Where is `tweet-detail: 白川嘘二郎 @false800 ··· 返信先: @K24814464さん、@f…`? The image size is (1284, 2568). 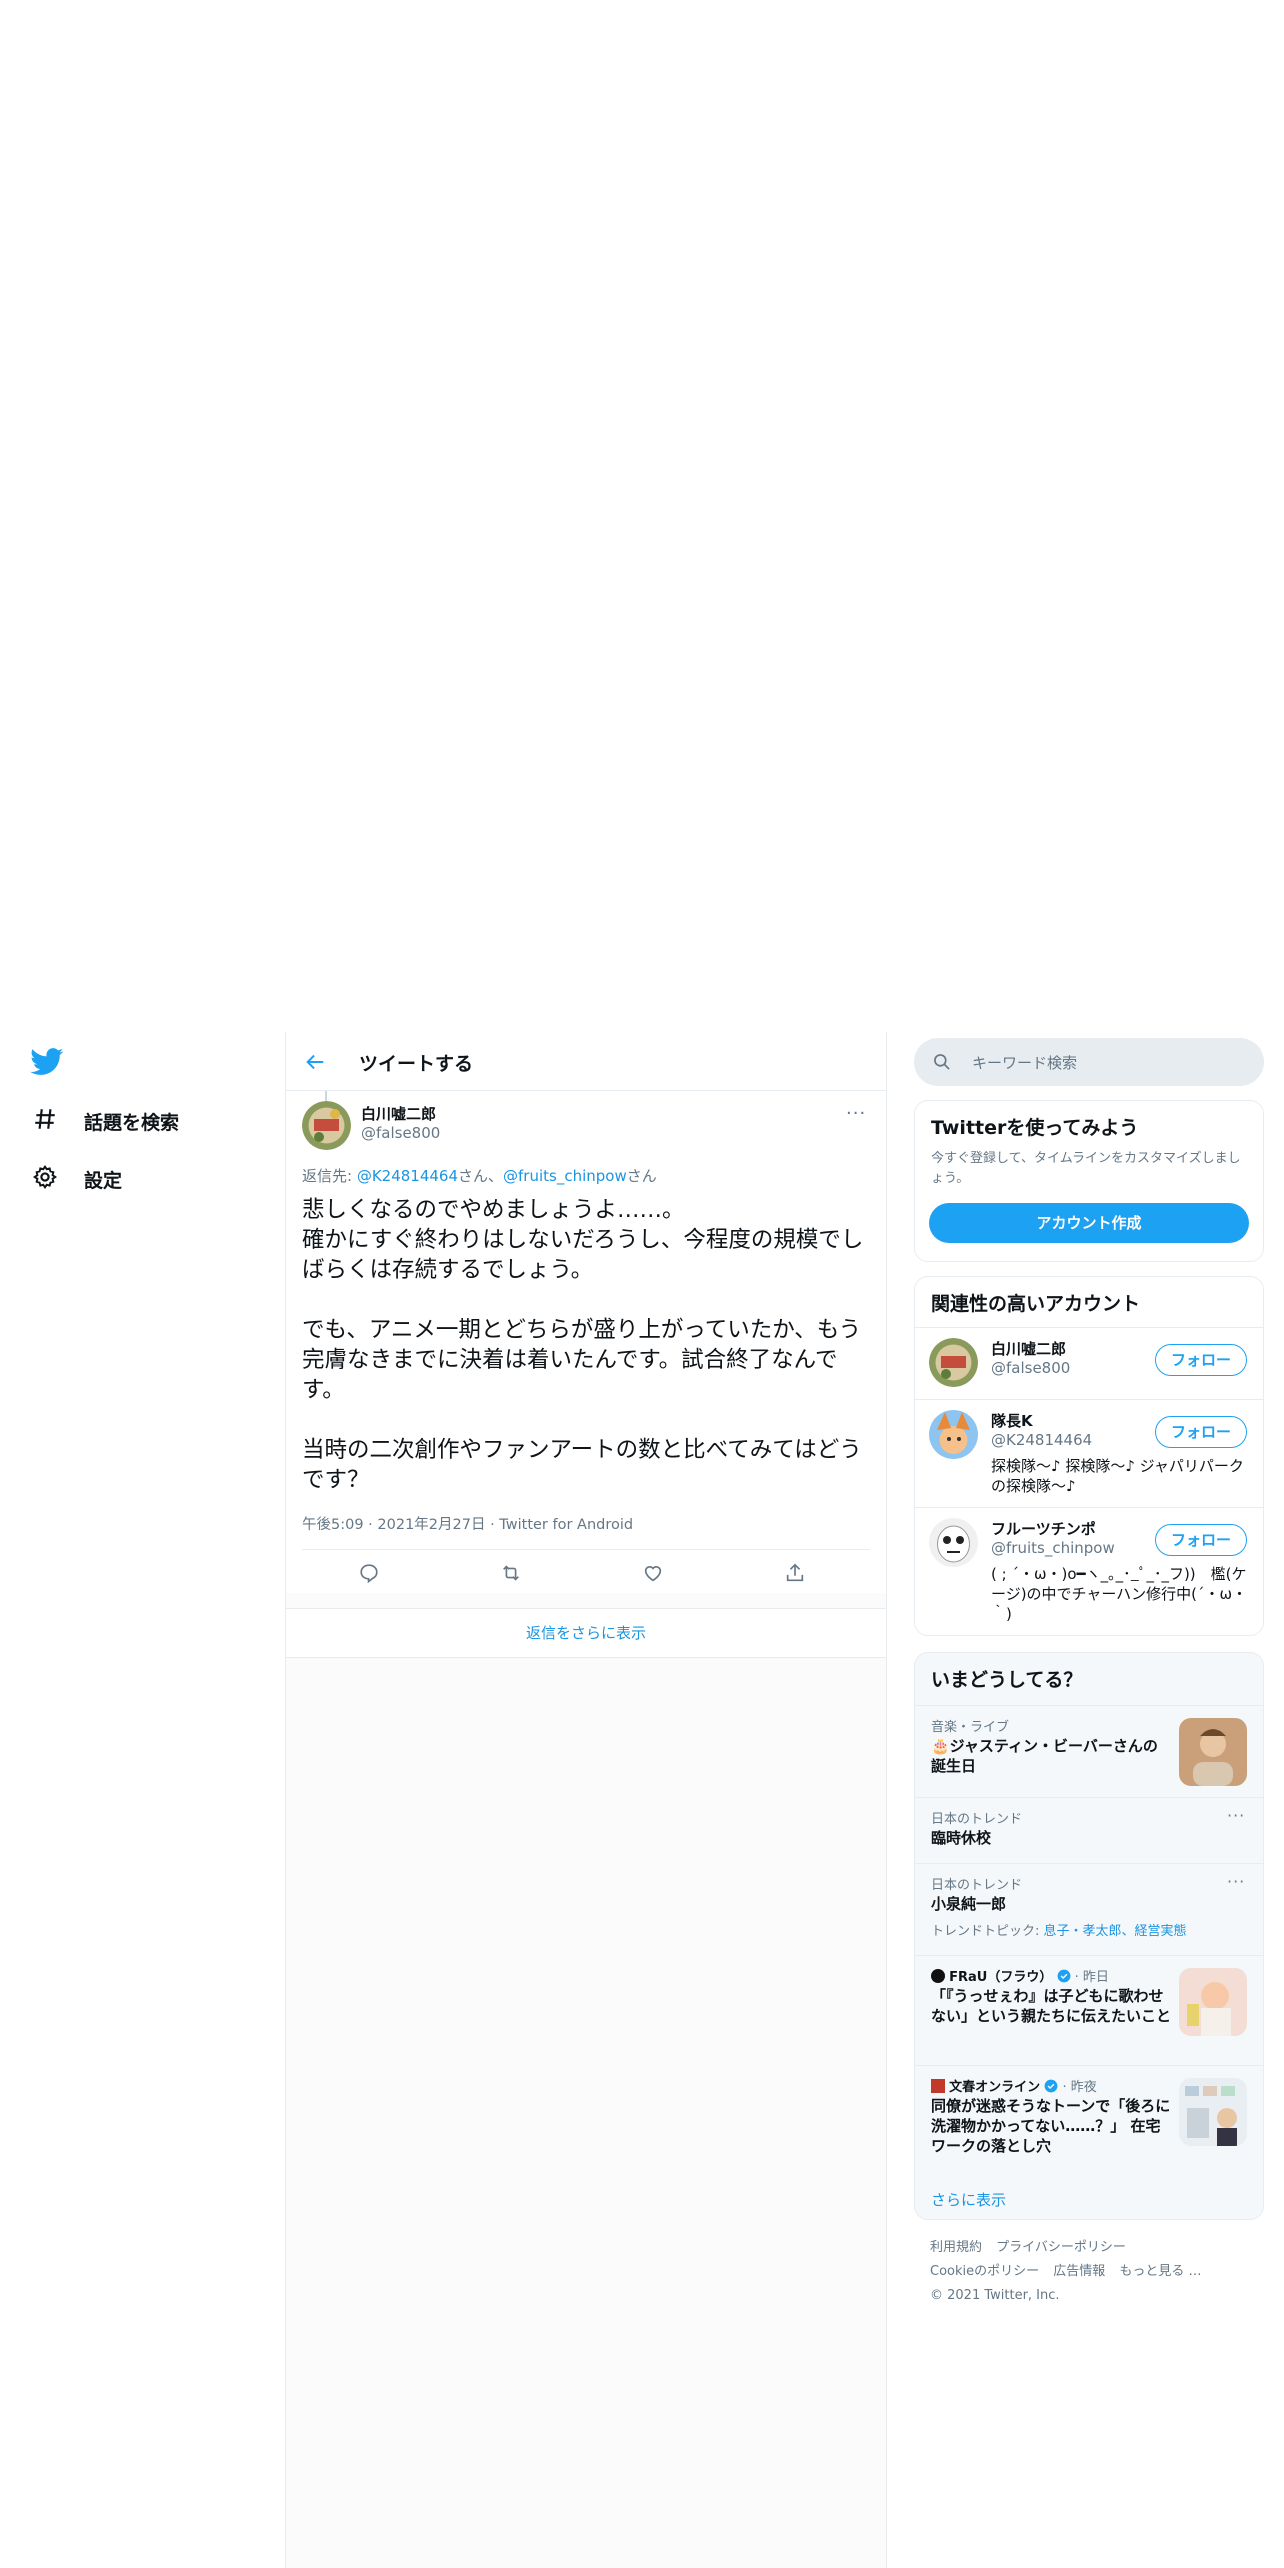 tweet-detail: 白川嘘二郎 @false800 ··· 返信先: @K24814464さん、@f… is located at coordinates (586, 1342).